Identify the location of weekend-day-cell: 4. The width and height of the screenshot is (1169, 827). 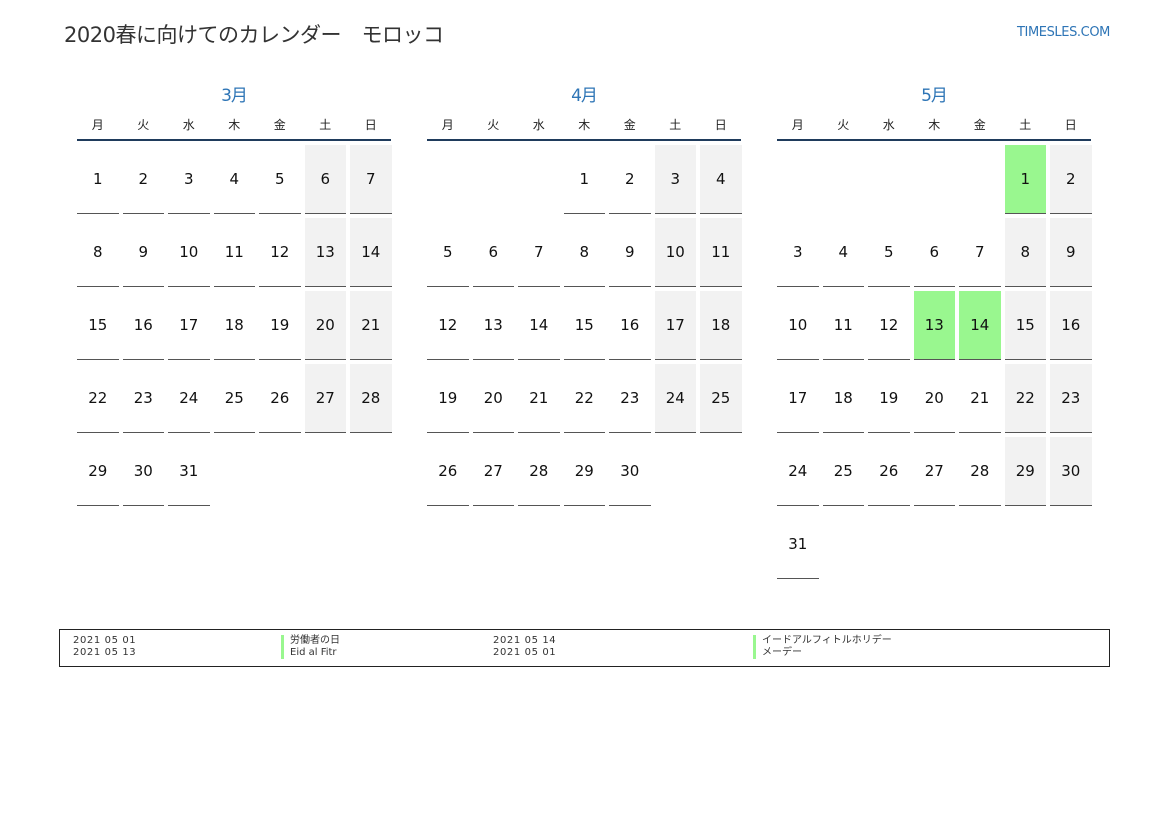
(721, 179).